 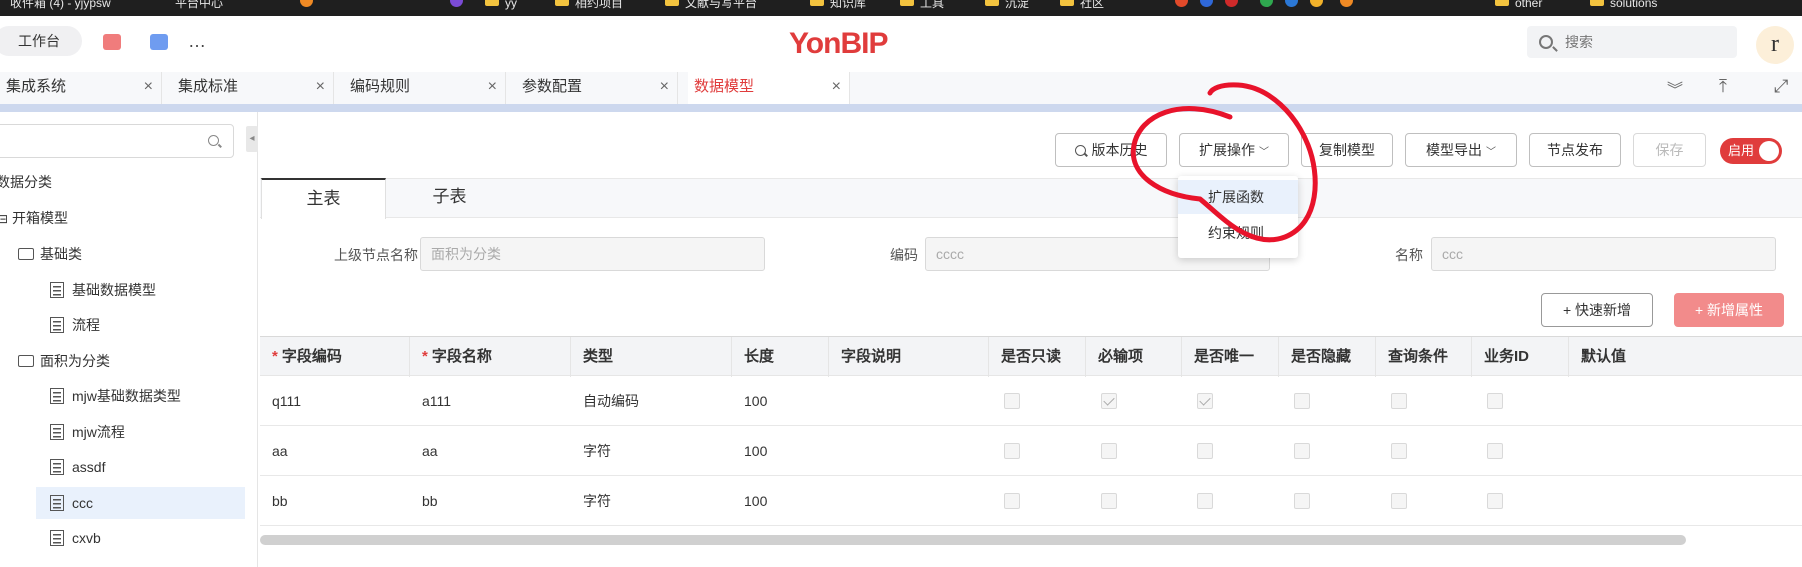 What do you see at coordinates (589, 8) in the screenshot?
I see `bookmark-item: 相约项目` at bounding box center [589, 8].